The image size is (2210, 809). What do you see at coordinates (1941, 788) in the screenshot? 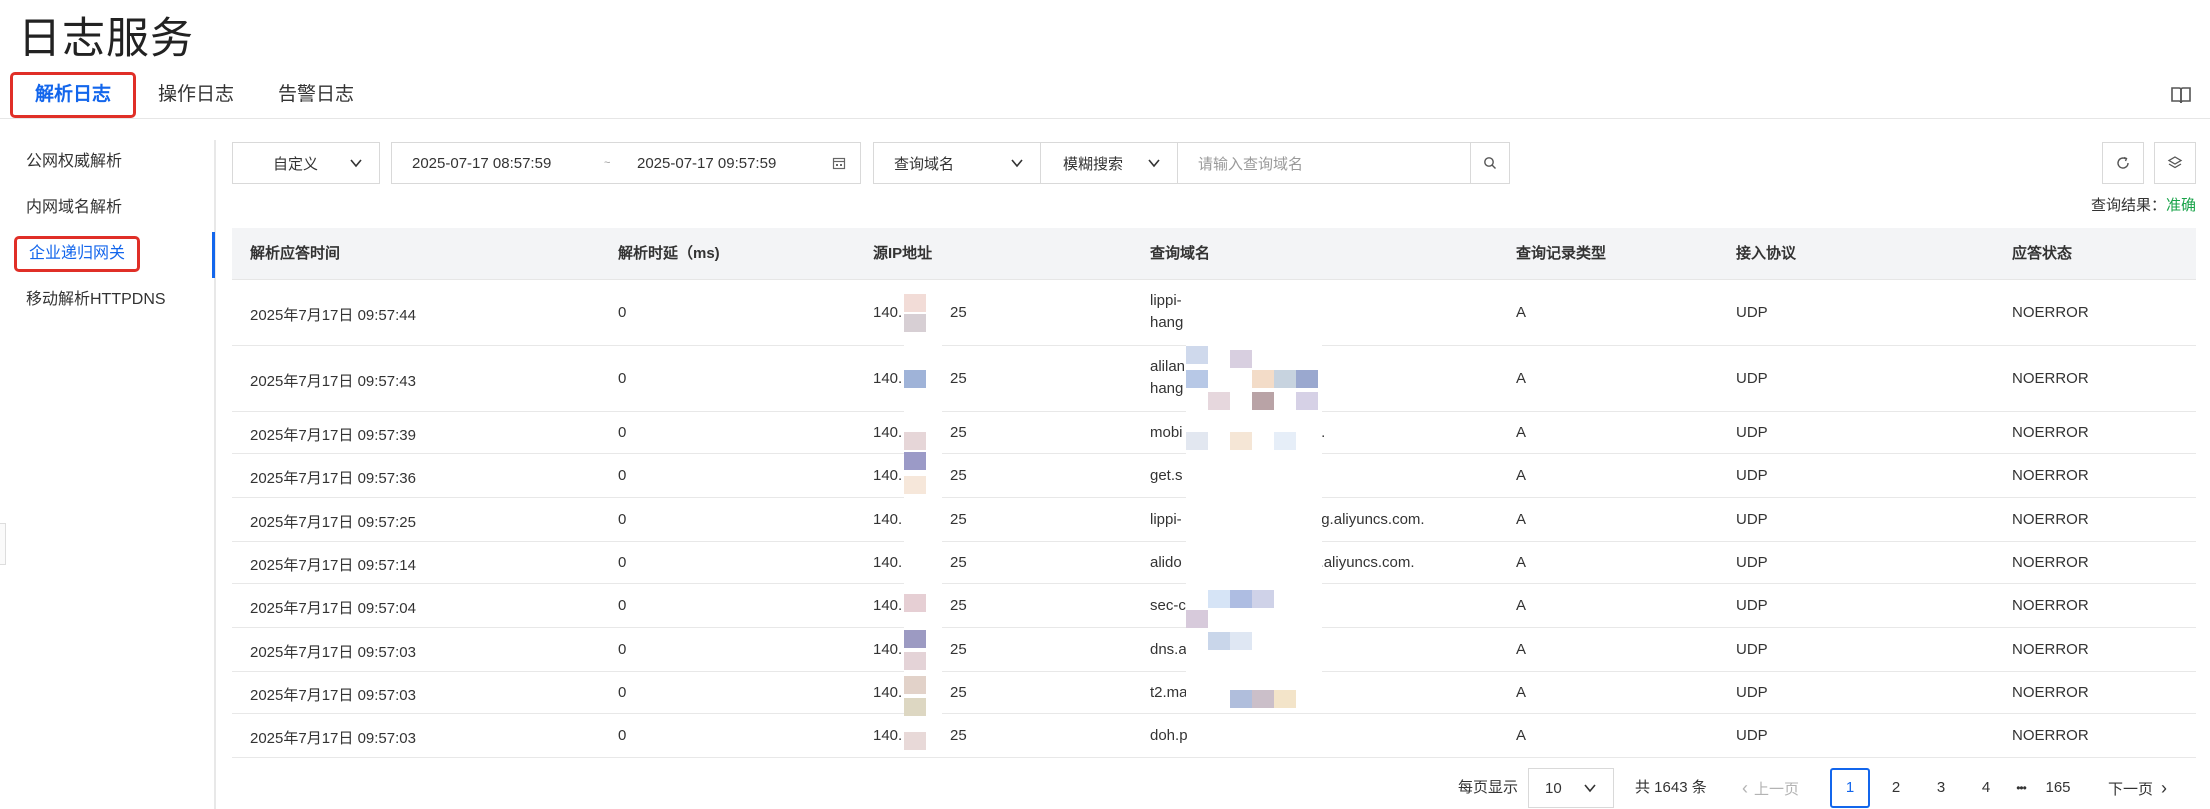
I see `page-3: 3` at bounding box center [1941, 788].